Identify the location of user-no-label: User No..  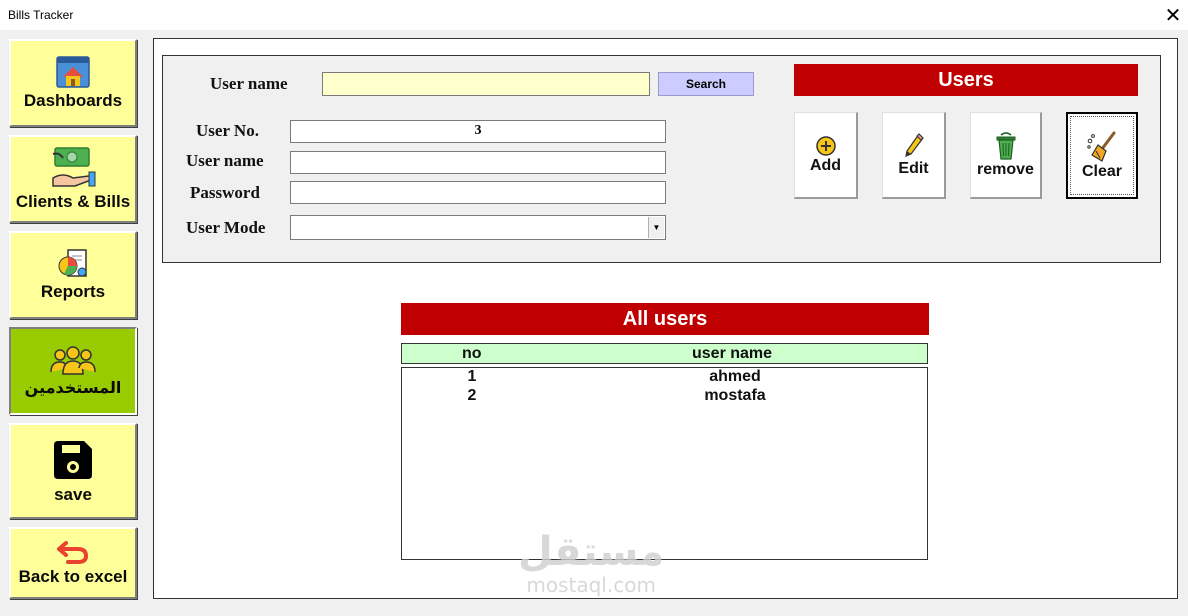
(227, 130).